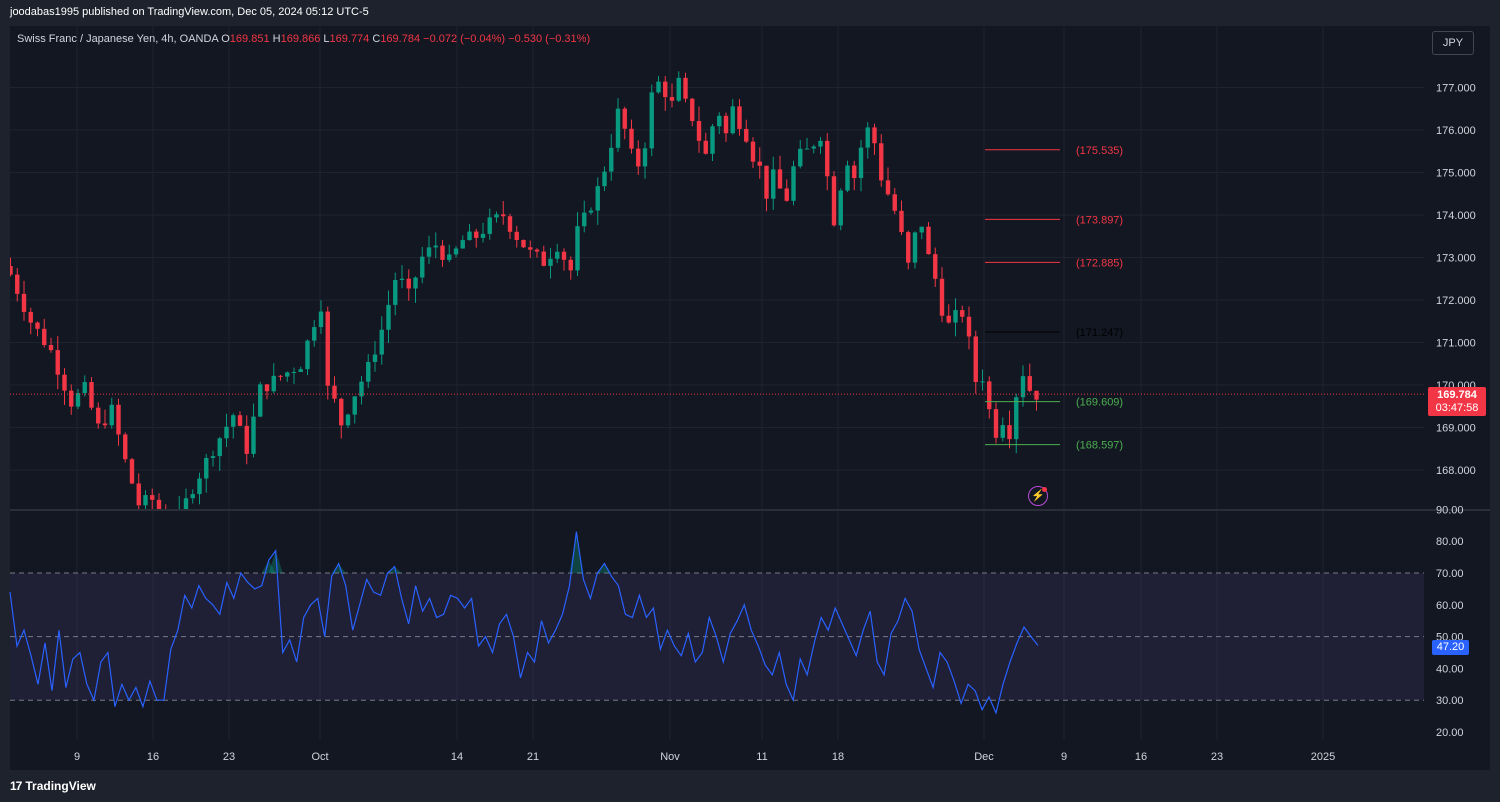 The image size is (1500, 802). Describe the element at coordinates (300, 39) in the screenshot. I see `high-value: 169.866` at that location.